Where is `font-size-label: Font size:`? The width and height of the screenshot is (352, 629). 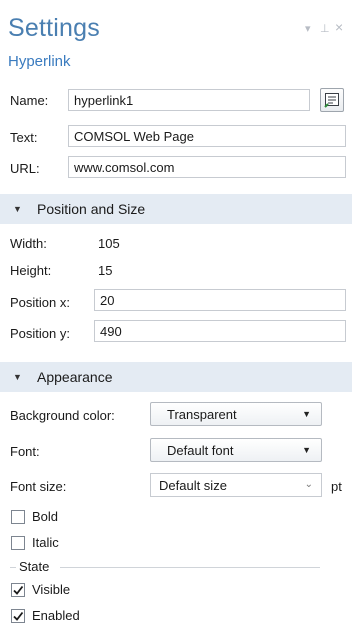 font-size-label: Font size: is located at coordinates (38, 486).